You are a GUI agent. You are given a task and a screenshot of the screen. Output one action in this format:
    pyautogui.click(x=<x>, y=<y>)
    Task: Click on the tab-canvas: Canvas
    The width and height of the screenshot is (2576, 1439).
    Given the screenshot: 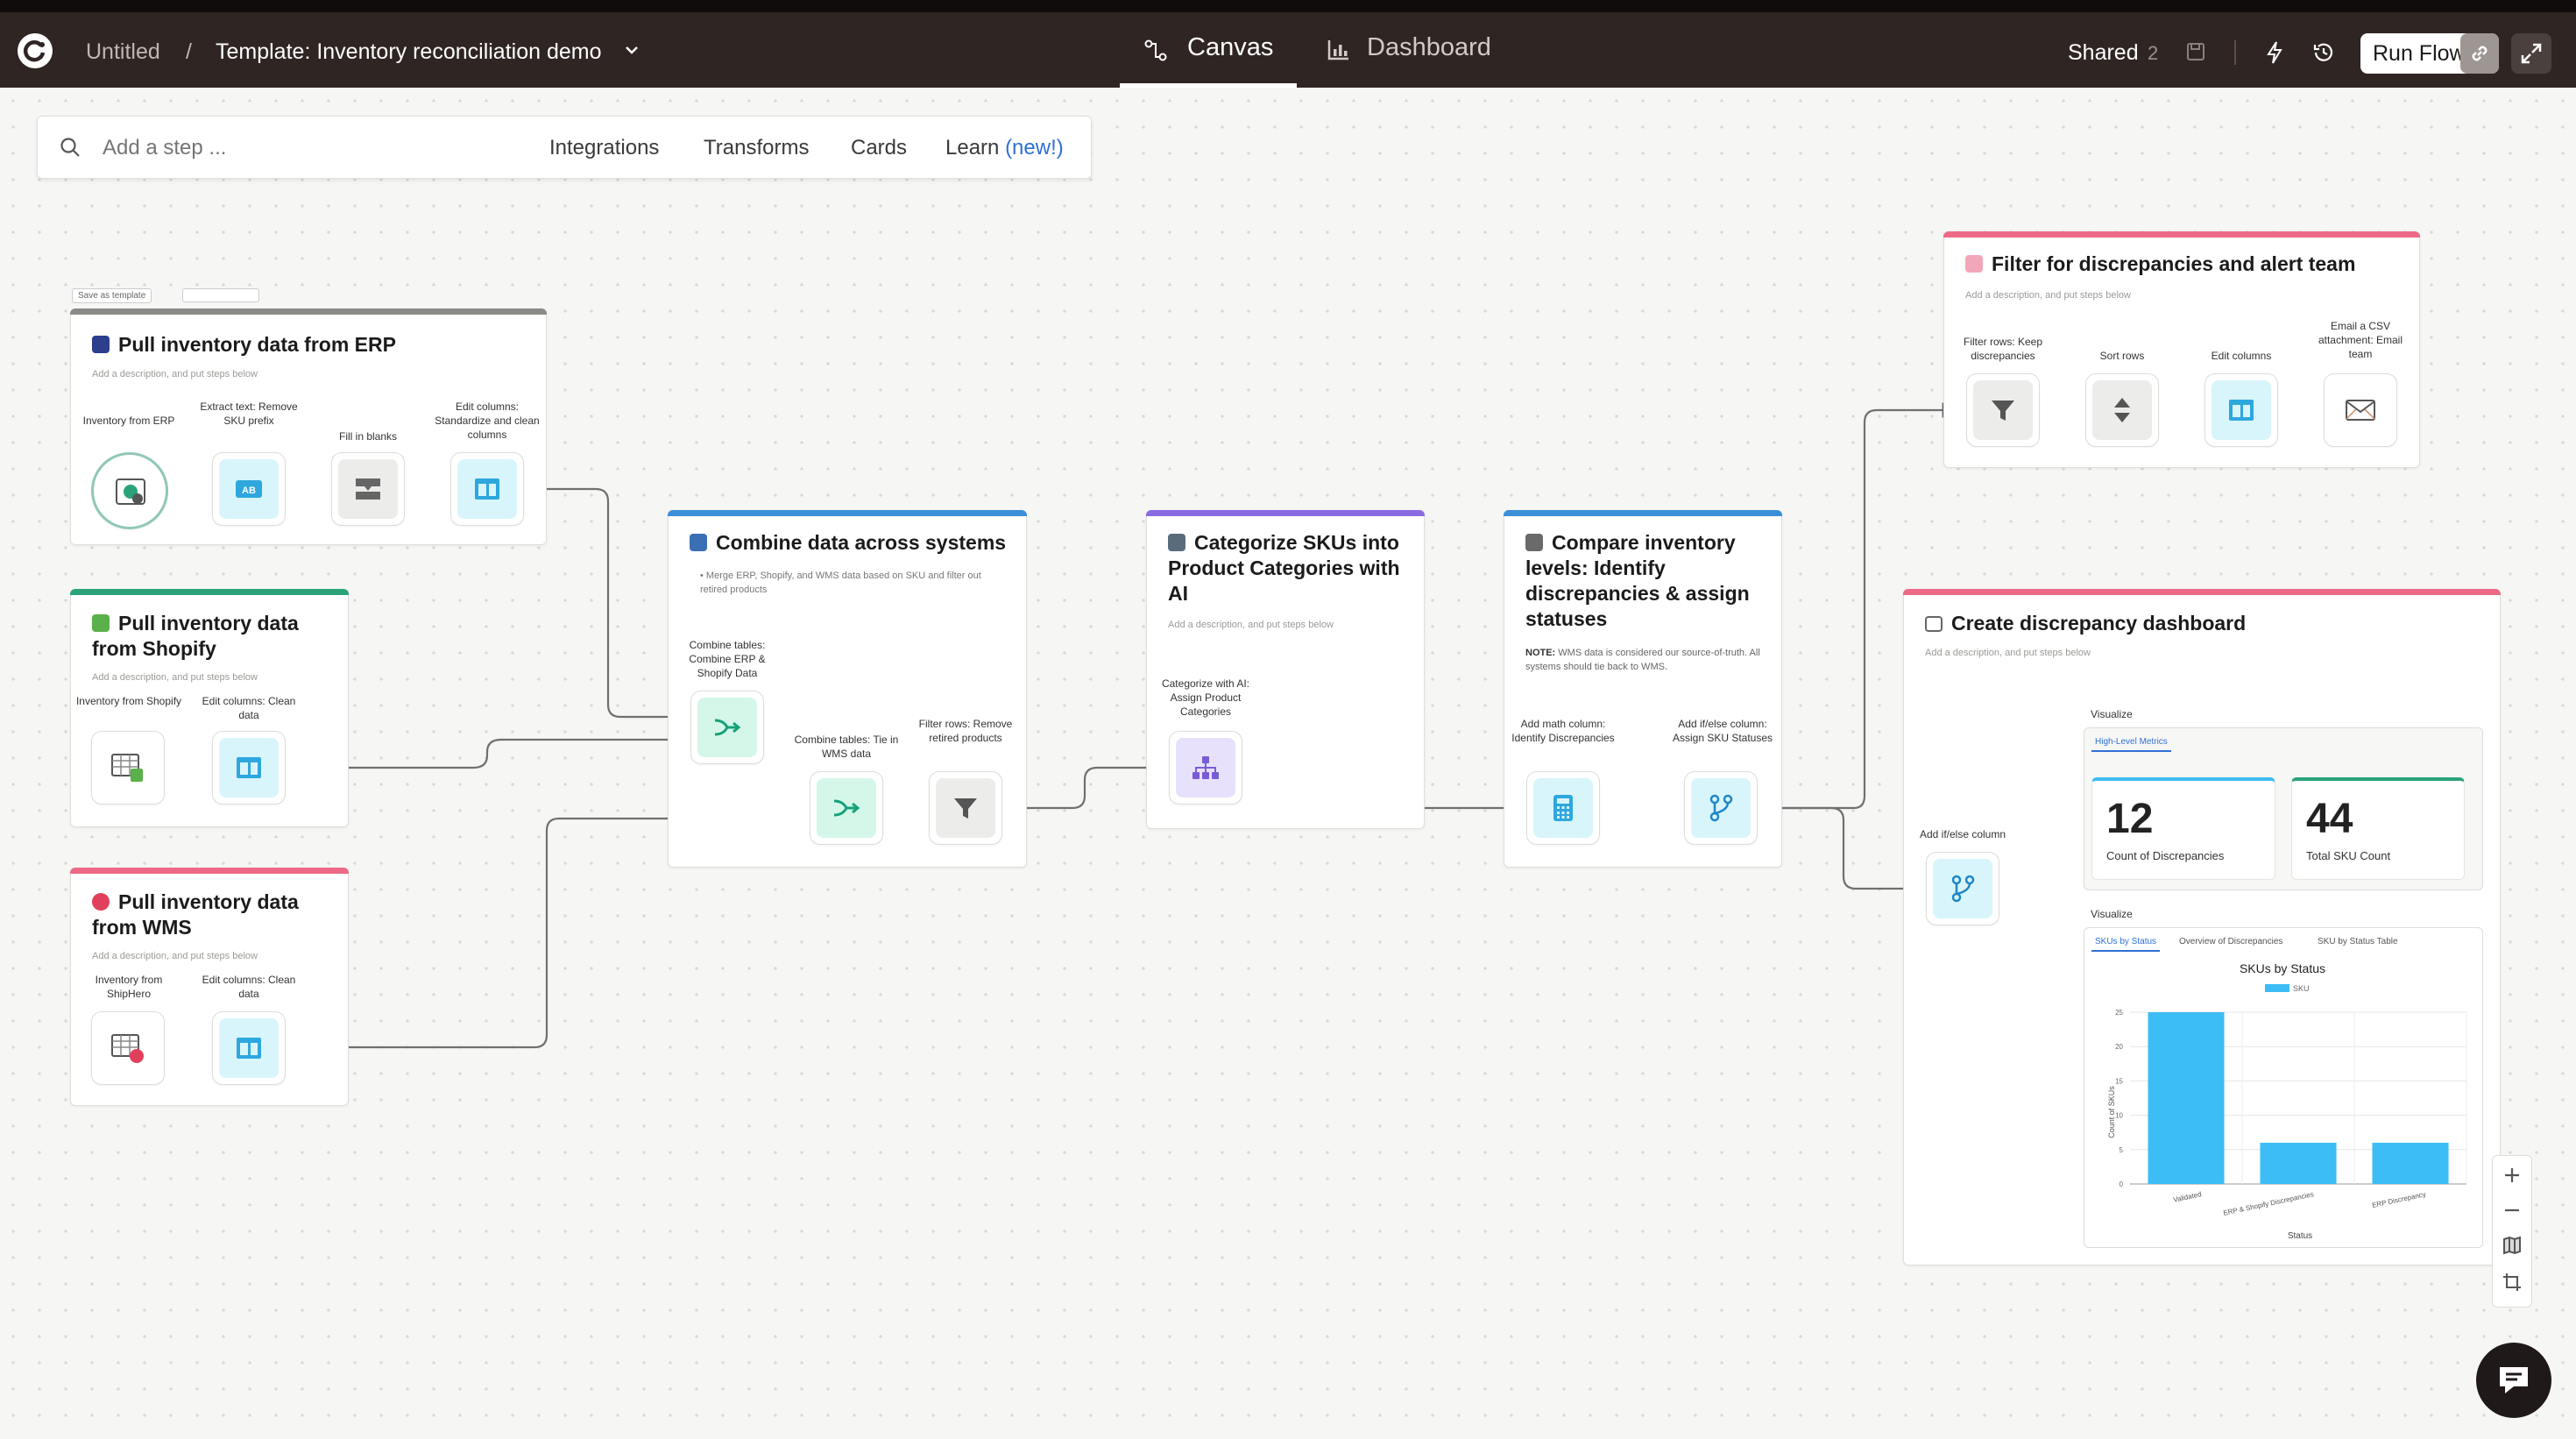 What is the action you would take?
    pyautogui.click(x=1208, y=50)
    